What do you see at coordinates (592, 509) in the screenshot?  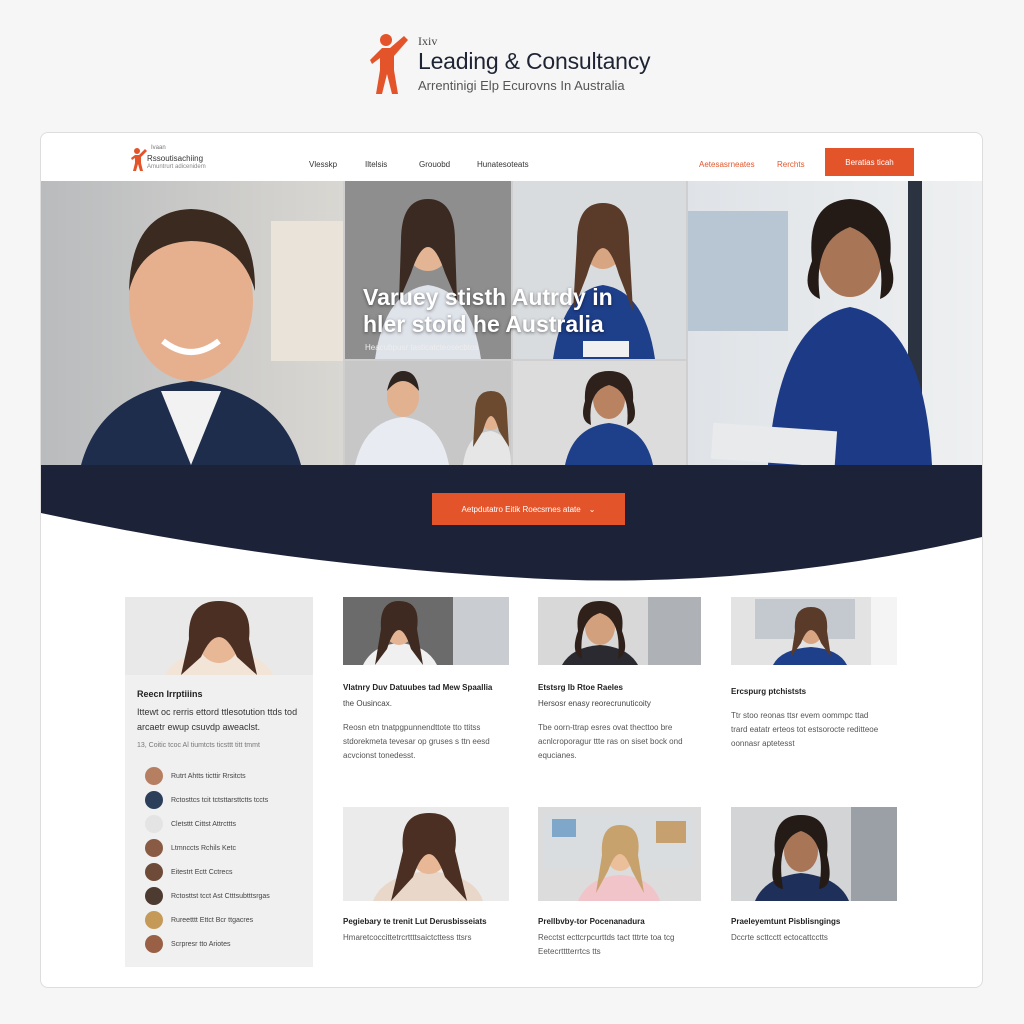 I see `chevron-down-icon: ⌄` at bounding box center [592, 509].